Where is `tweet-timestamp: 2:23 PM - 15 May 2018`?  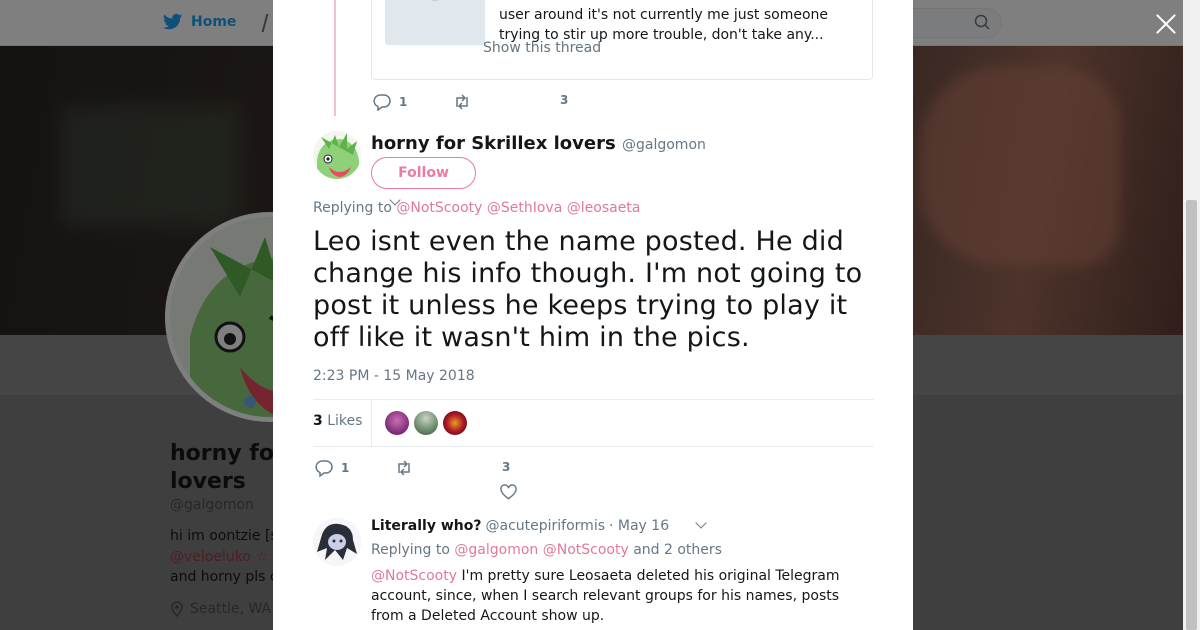 tweet-timestamp: 2:23 PM - 15 May 2018 is located at coordinates (394, 376).